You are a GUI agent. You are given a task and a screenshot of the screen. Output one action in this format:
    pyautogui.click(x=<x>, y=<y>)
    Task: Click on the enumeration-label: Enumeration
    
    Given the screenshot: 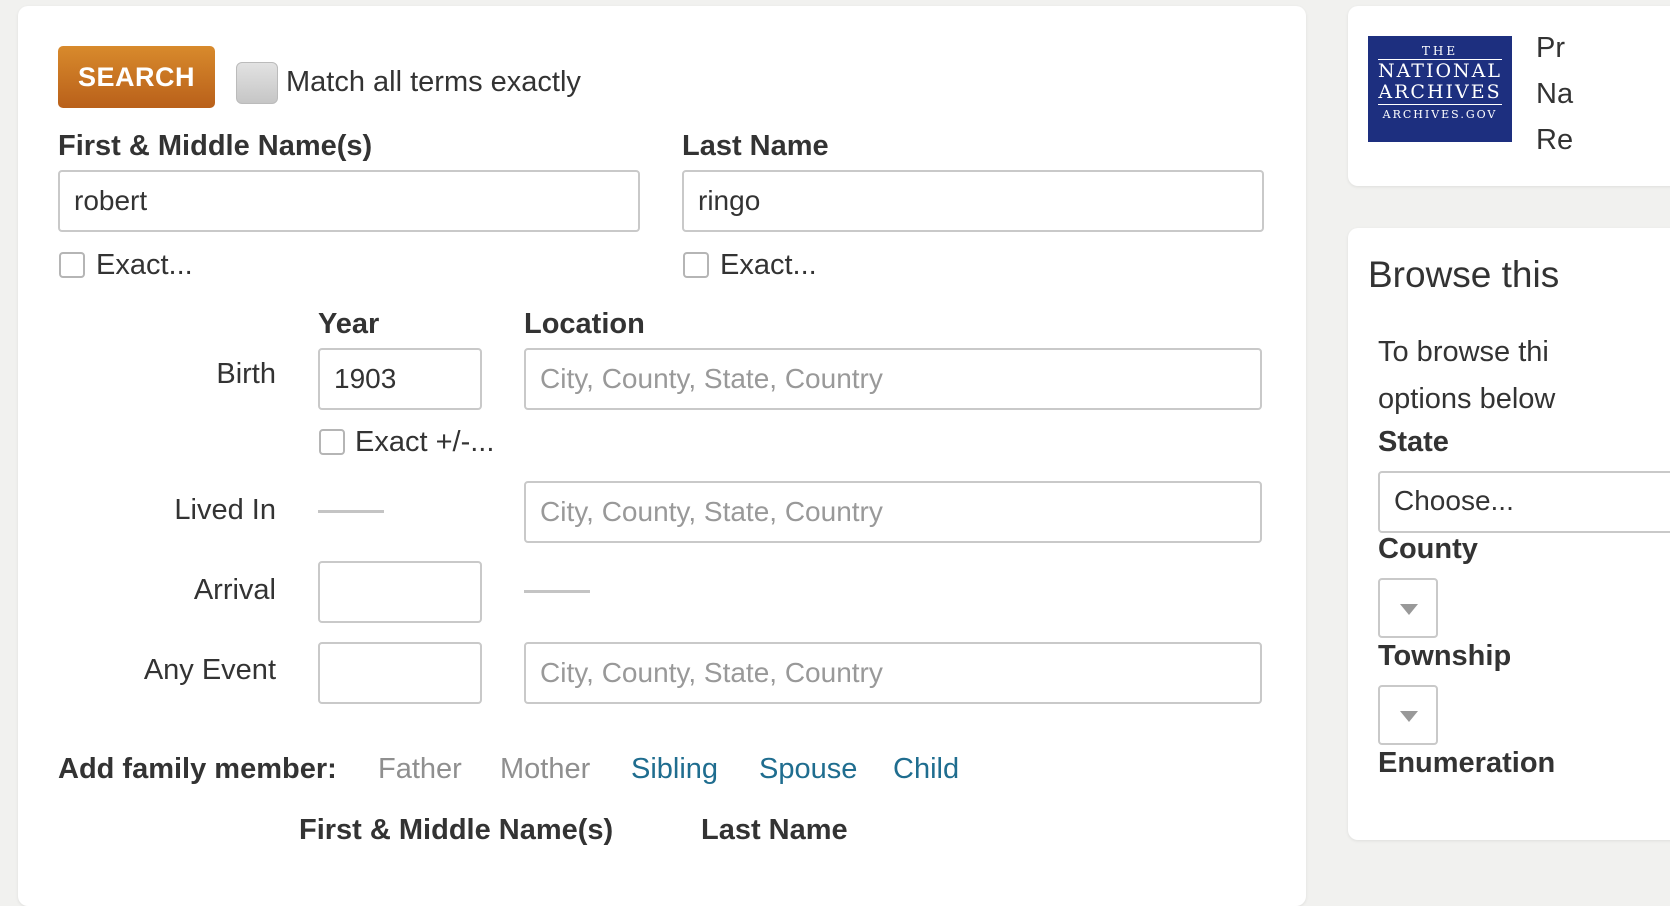 What is the action you would take?
    pyautogui.click(x=1467, y=763)
    